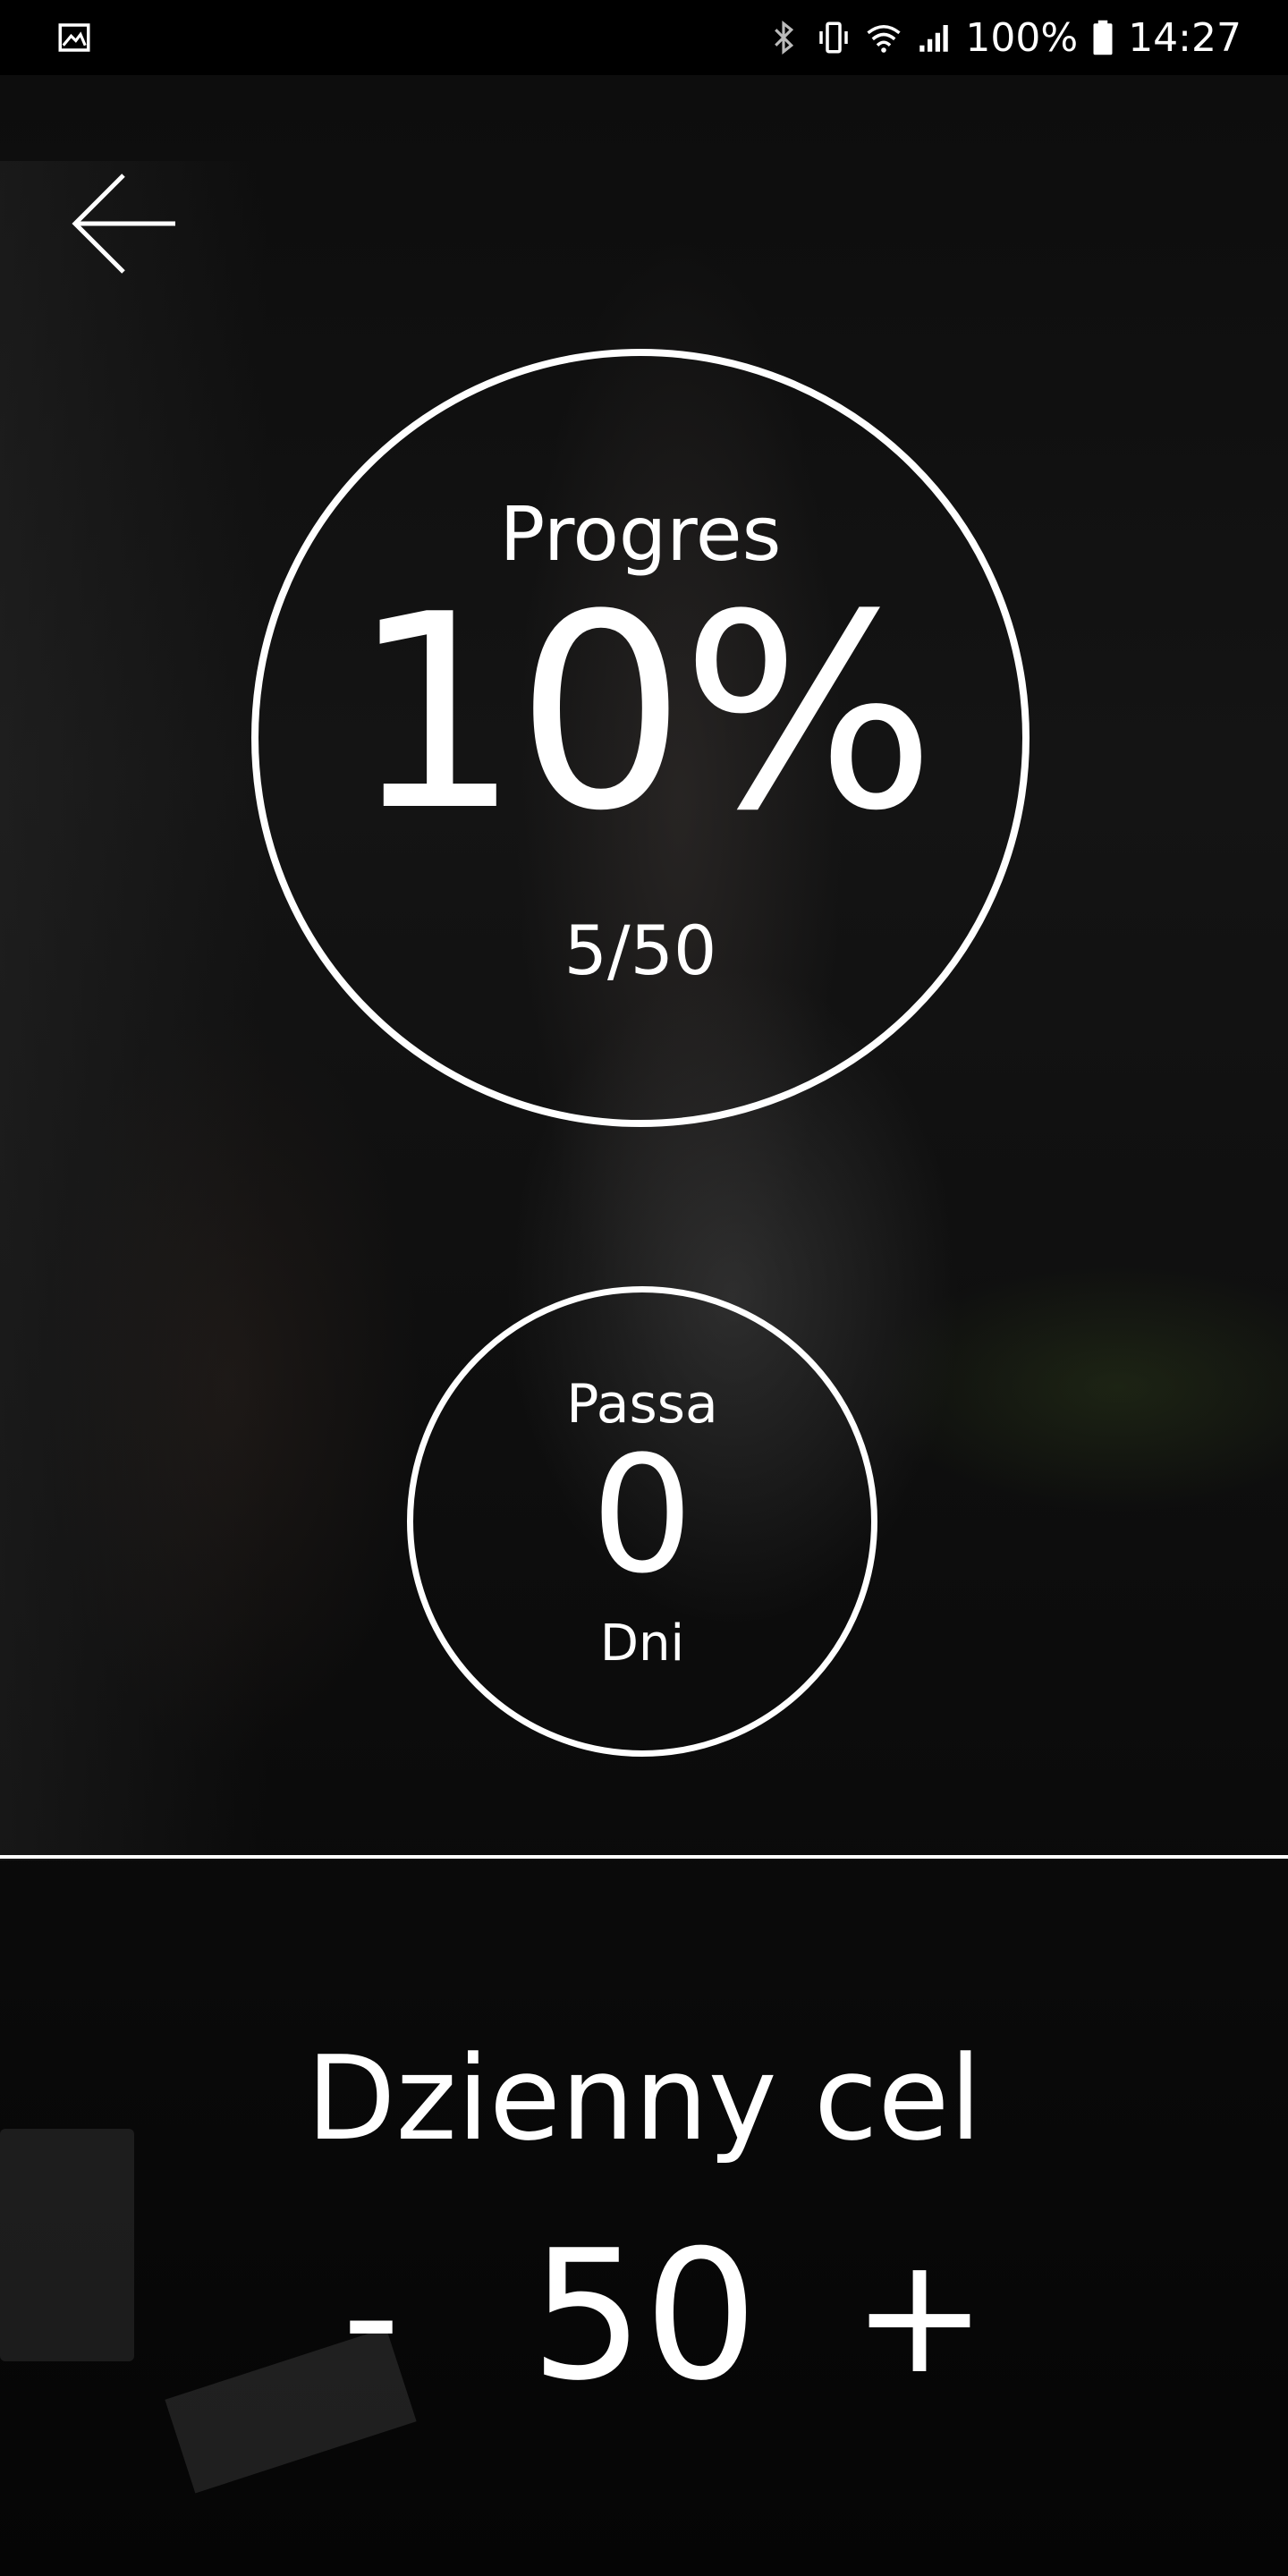  I want to click on daily-goal-stepper: - 50 +, so click(644, 2316).